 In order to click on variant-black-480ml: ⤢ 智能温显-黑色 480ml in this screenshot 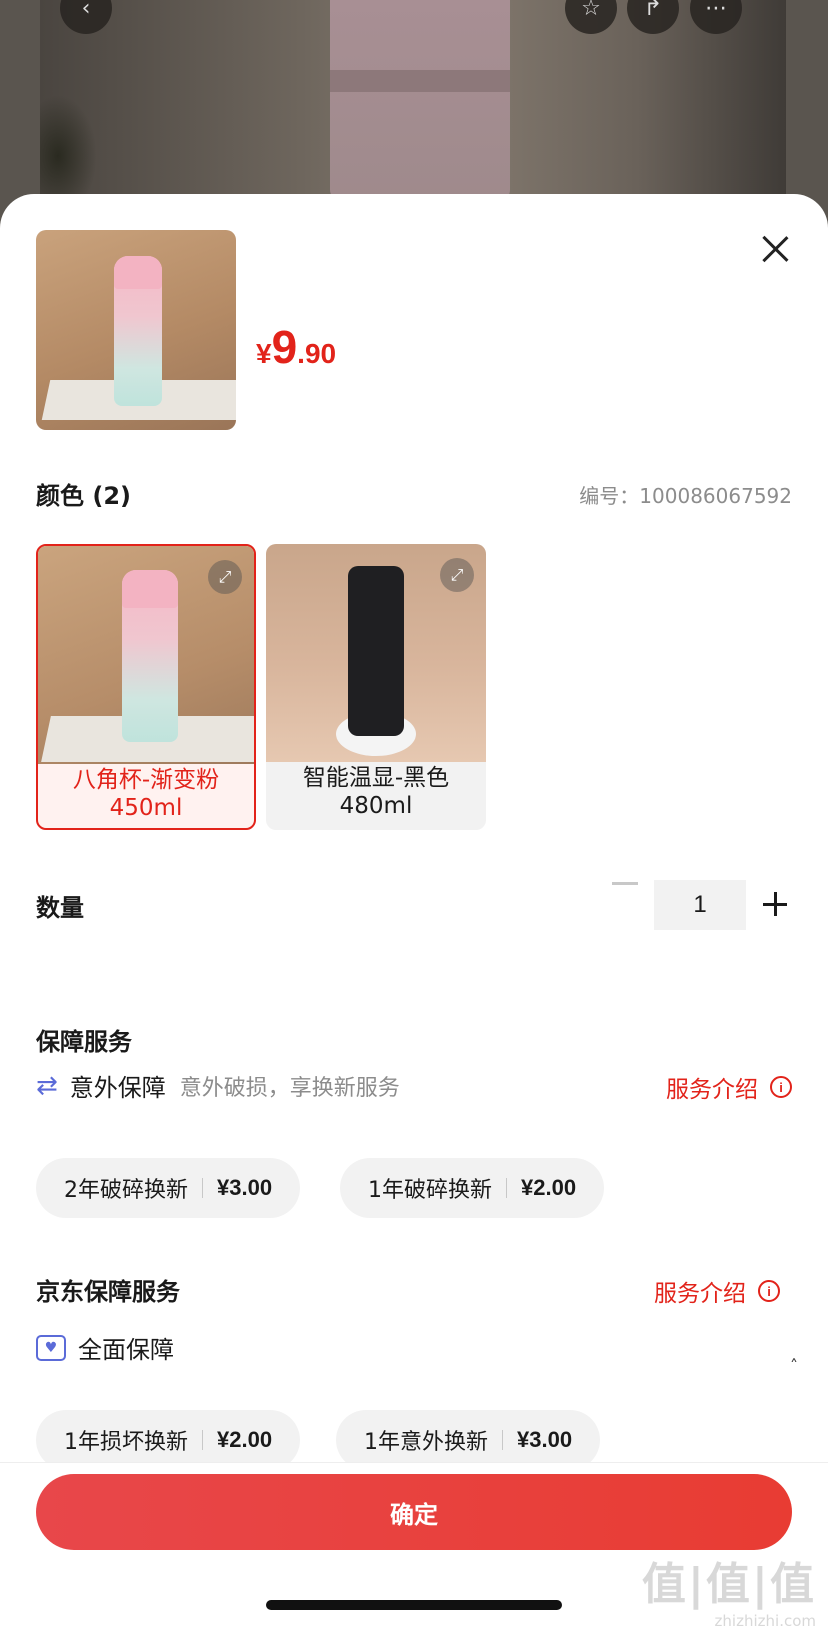, I will do `click(376, 687)`.